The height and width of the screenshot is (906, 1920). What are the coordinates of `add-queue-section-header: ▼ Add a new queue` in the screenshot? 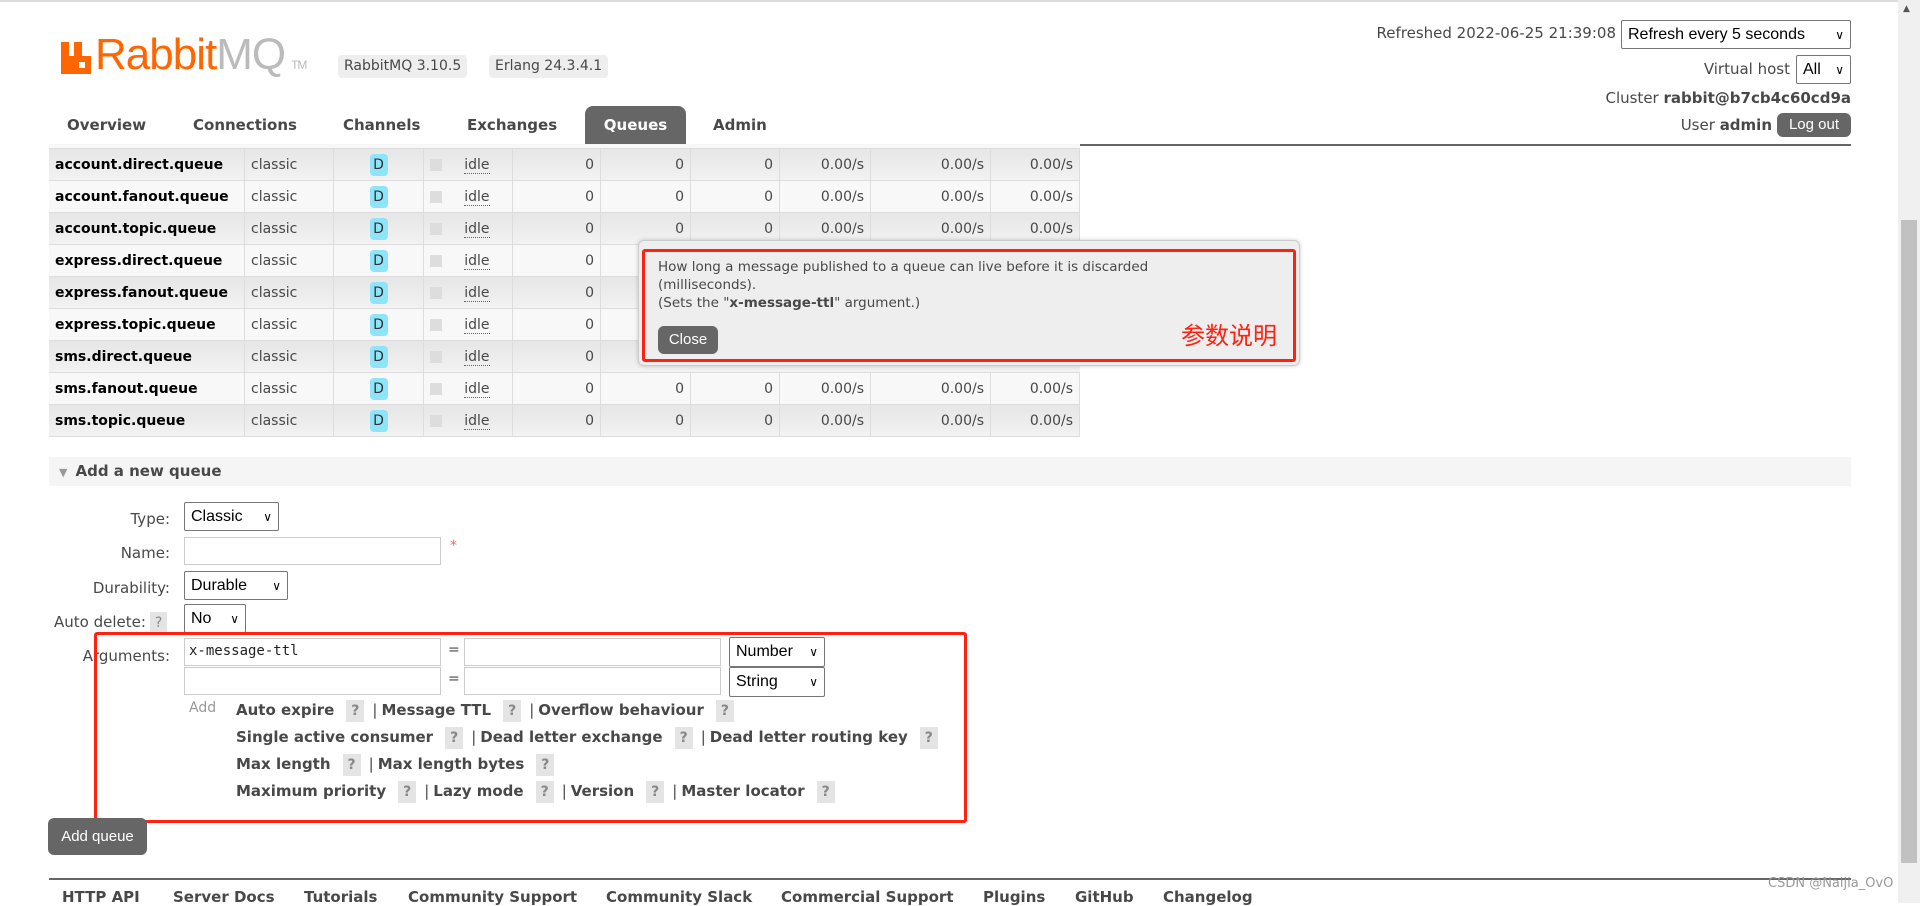 It's located at (950, 471).